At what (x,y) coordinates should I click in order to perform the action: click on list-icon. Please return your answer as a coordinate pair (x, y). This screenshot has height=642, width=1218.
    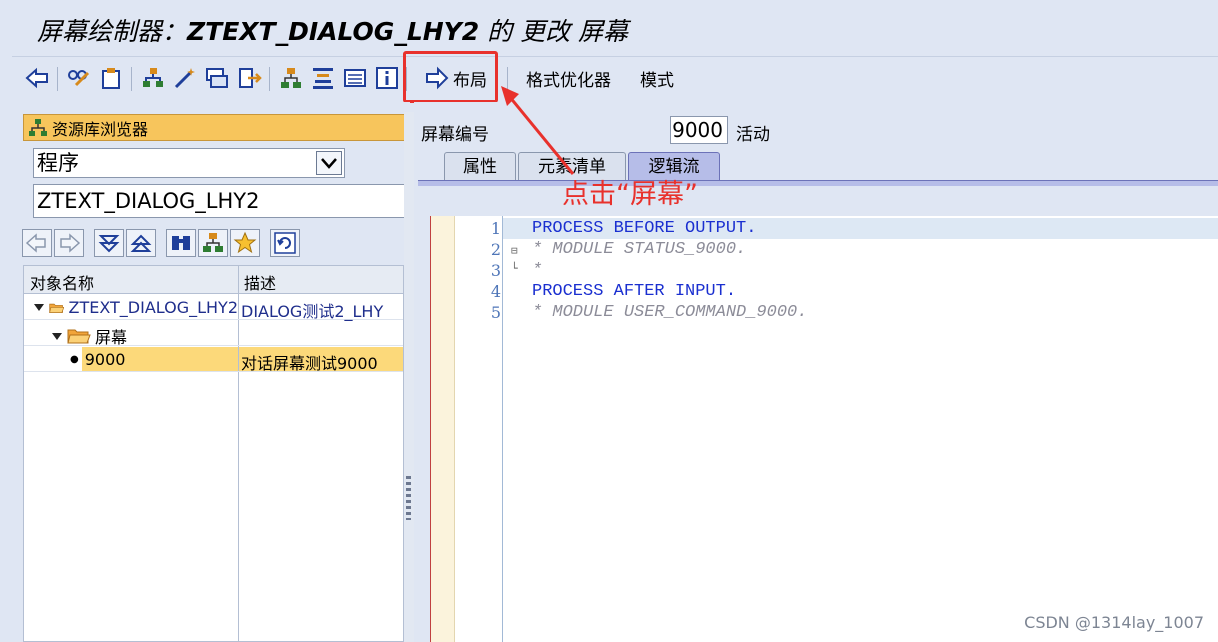
    Looking at the image, I should click on (355, 78).